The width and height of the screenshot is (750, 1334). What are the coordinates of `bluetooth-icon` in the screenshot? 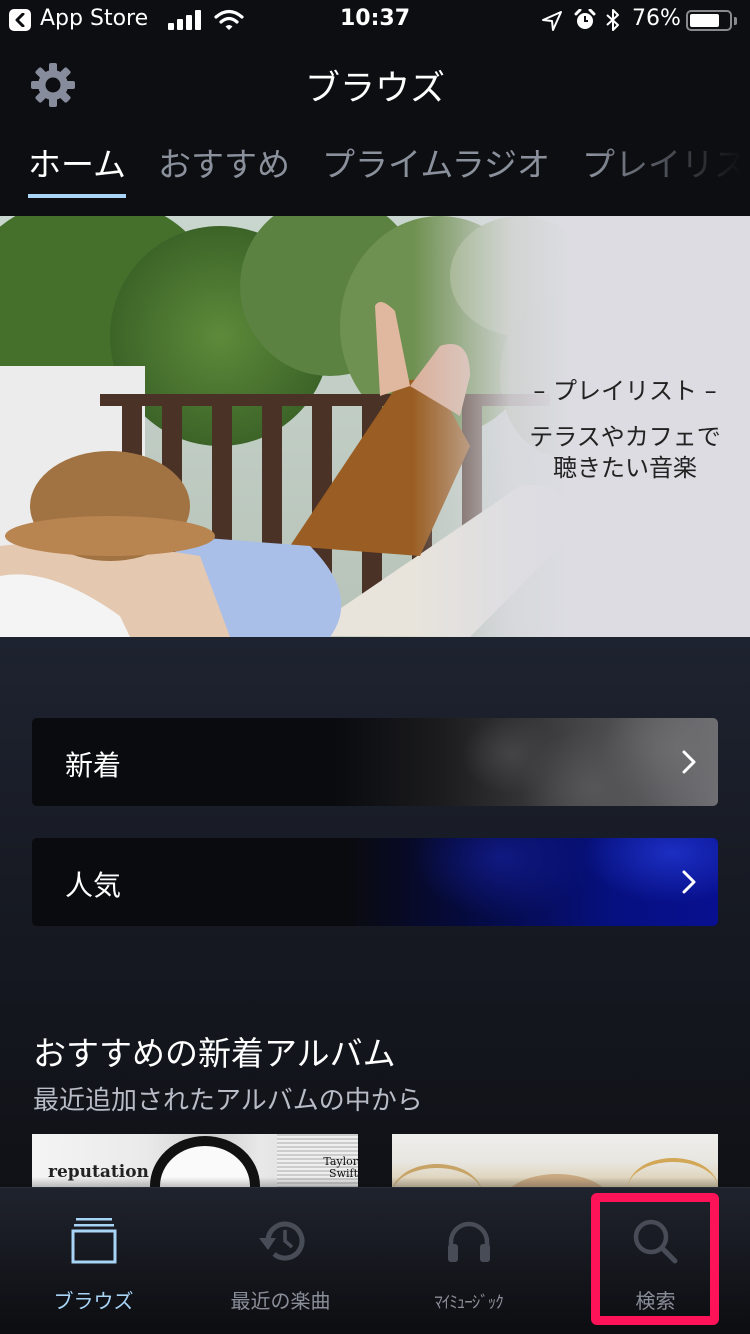 It's located at (612, 20).